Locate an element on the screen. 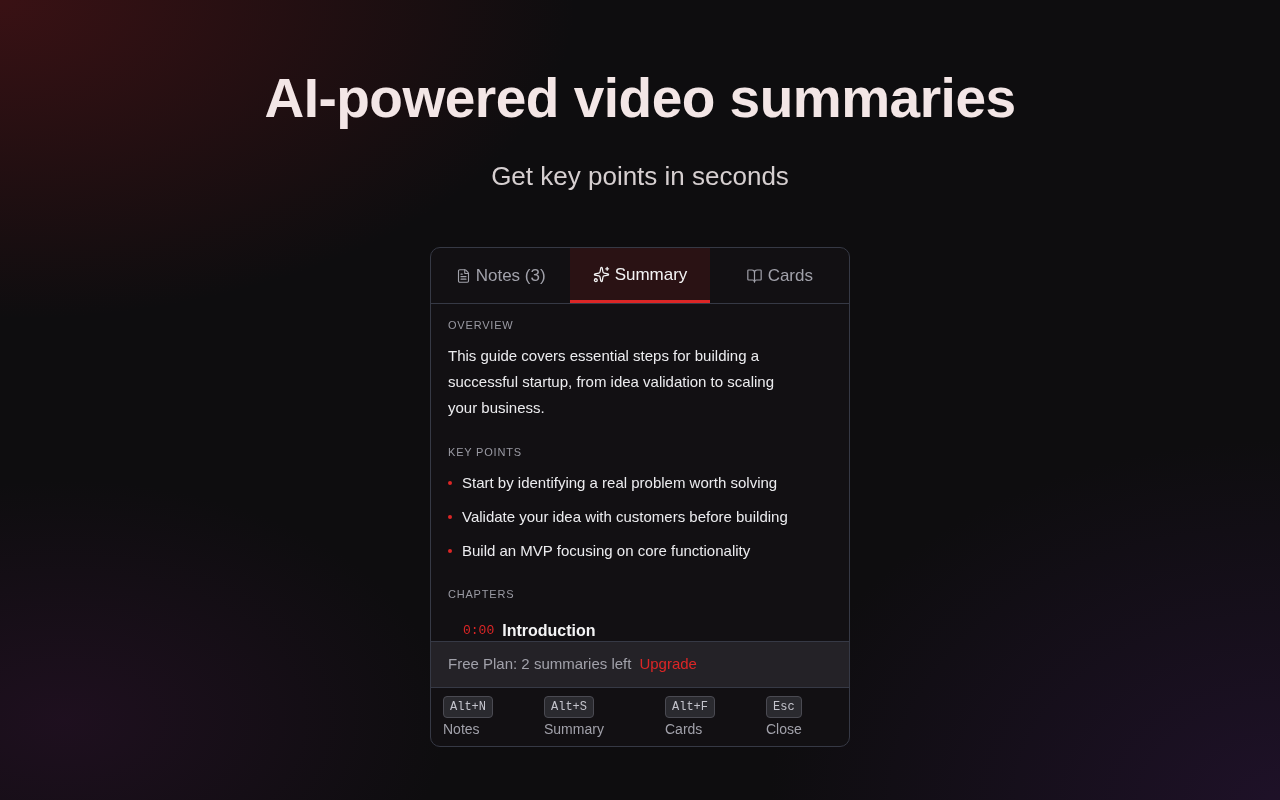 This screenshot has height=800, width=1280. chapter-item: 0:00 Introduction is located at coordinates (522, 631).